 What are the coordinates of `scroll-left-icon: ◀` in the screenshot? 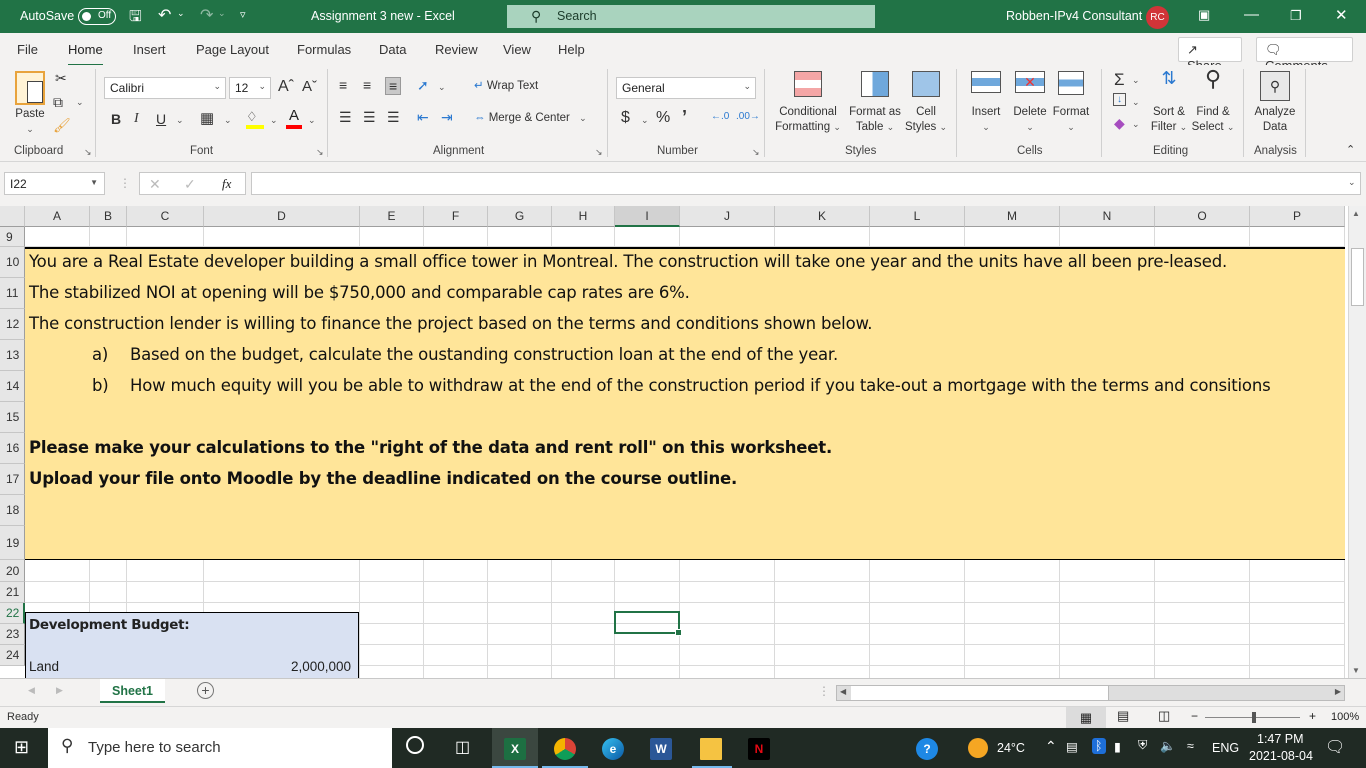 It's located at (843, 691).